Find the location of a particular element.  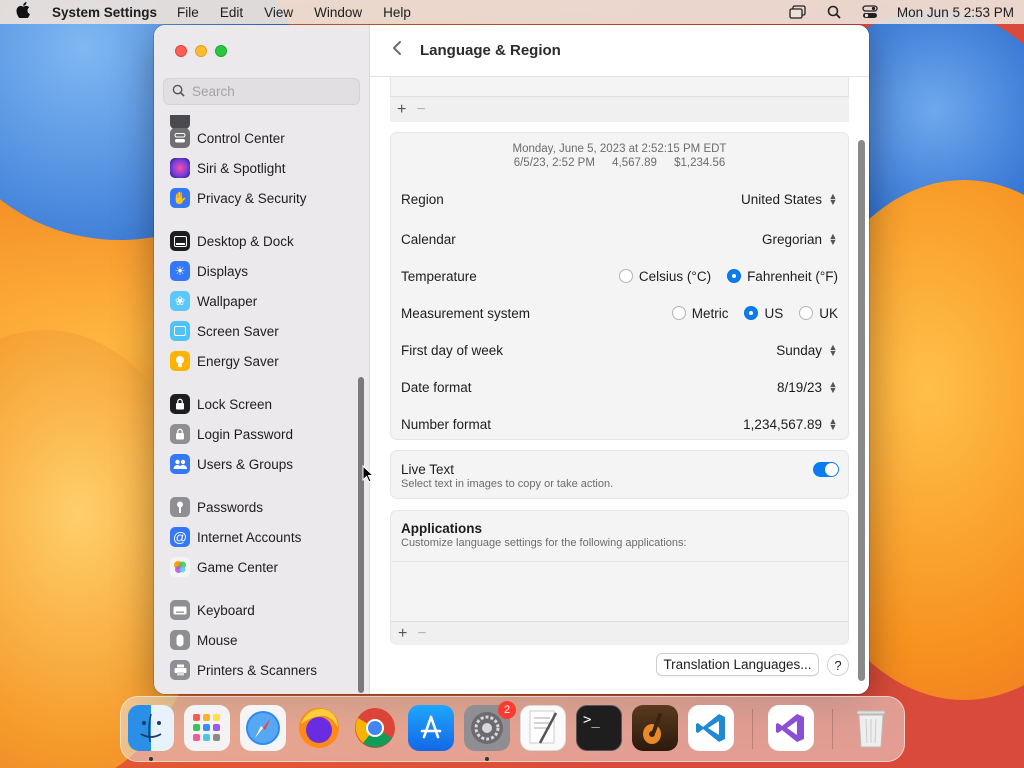

first-day-popup: Sunday ▲ ▼ is located at coordinates (807, 350).